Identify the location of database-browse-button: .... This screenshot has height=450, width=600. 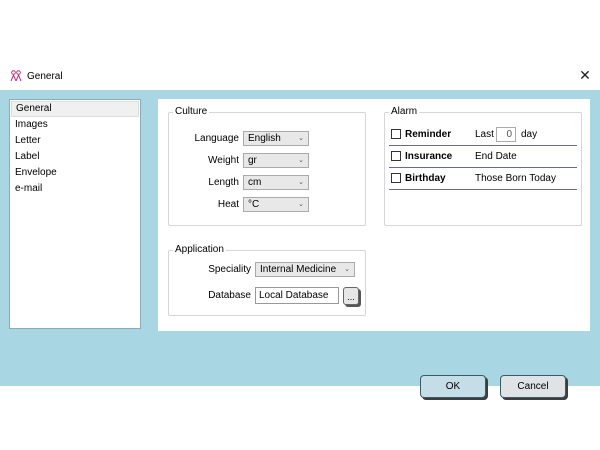
(351, 296).